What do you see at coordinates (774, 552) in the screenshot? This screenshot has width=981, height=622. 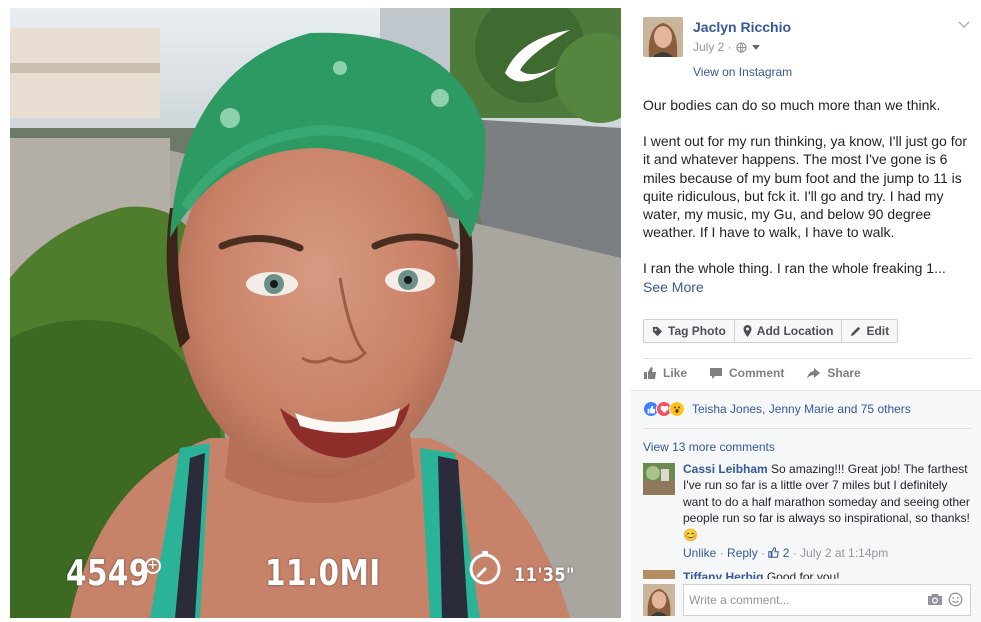 I see `comment-like-count-icon` at bounding box center [774, 552].